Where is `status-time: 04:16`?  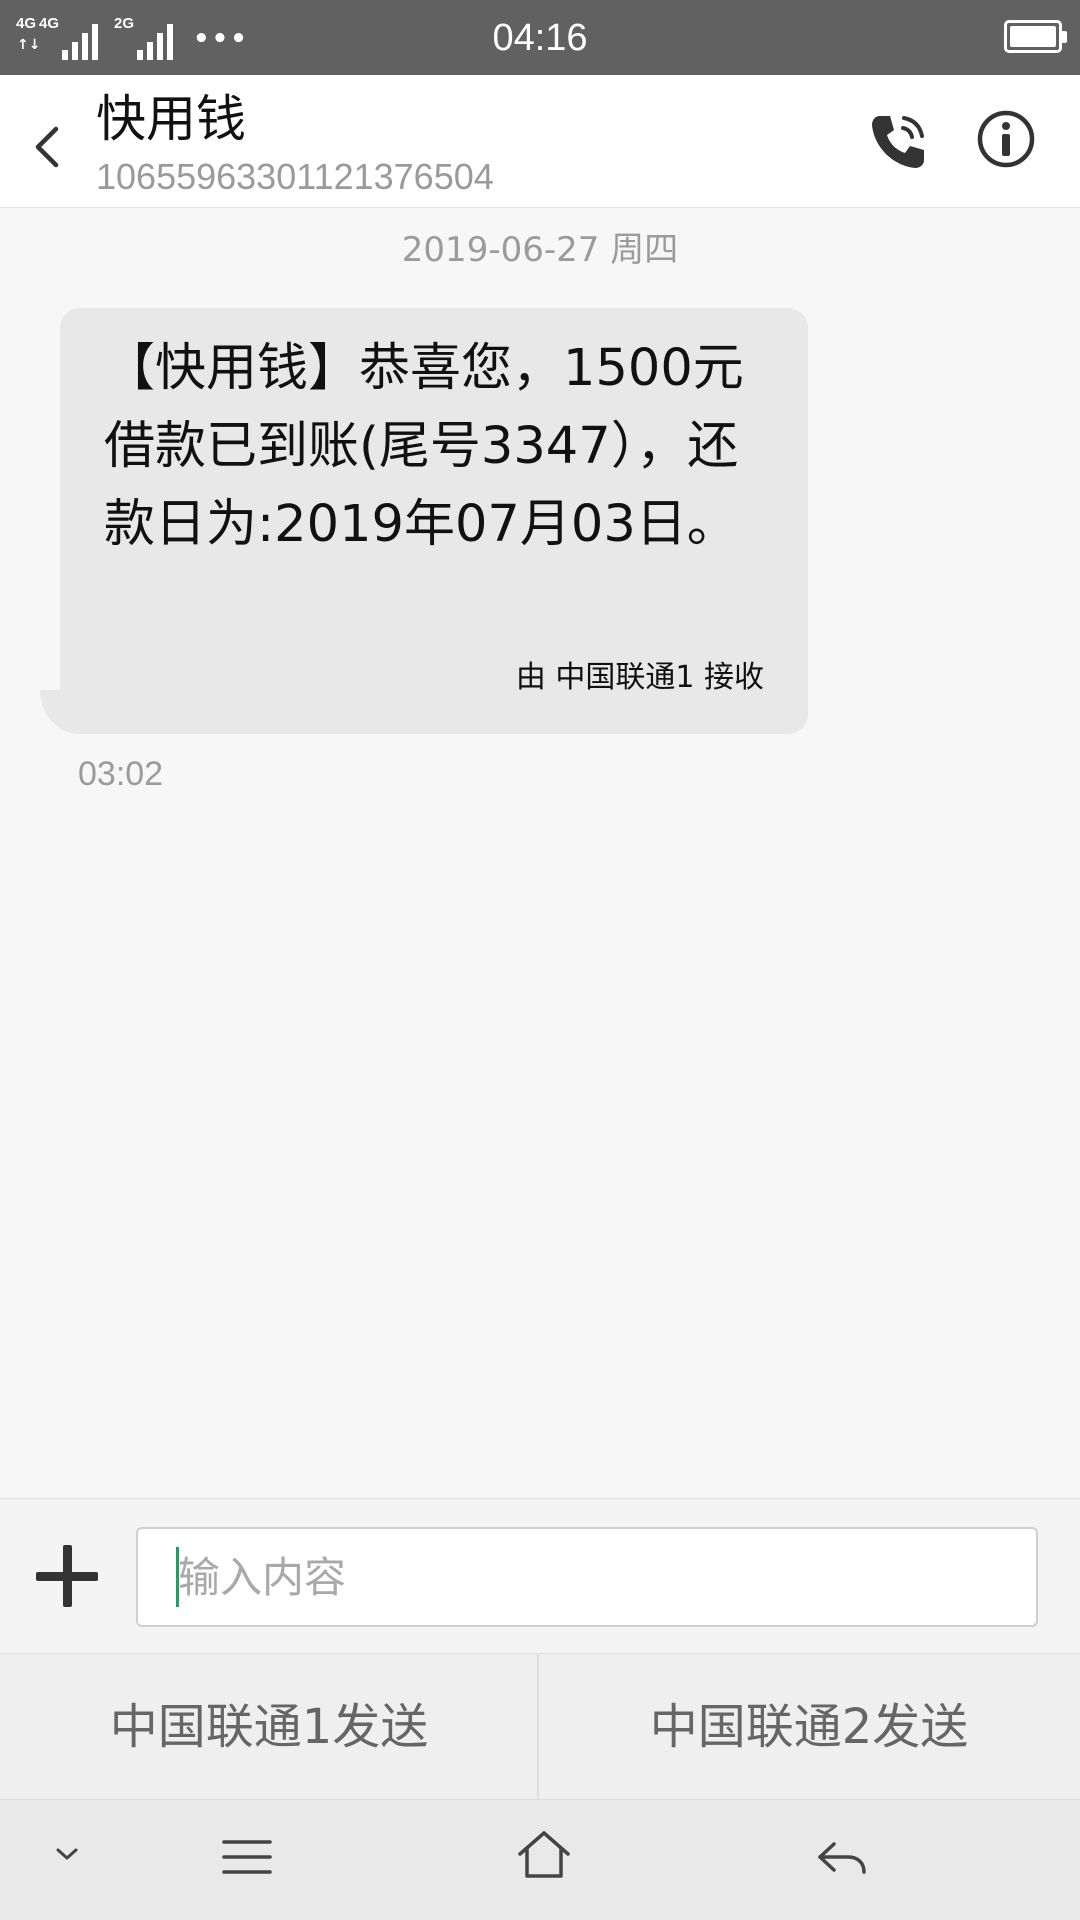
status-time: 04:16 is located at coordinates (540, 38).